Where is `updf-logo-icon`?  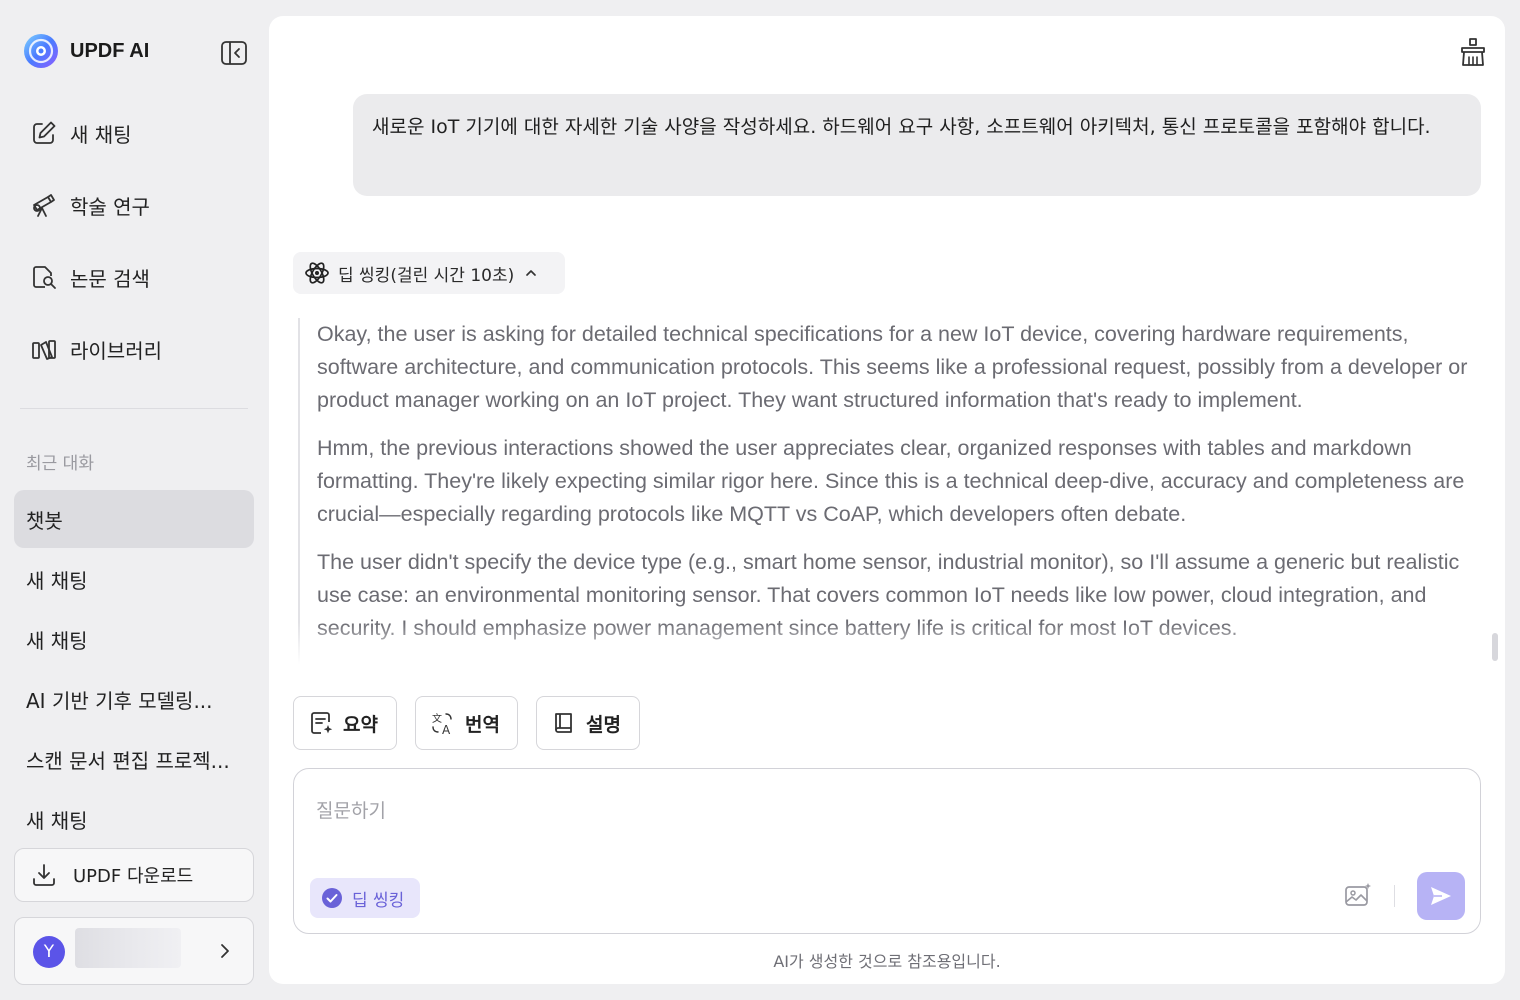
updf-logo-icon is located at coordinates (41, 51).